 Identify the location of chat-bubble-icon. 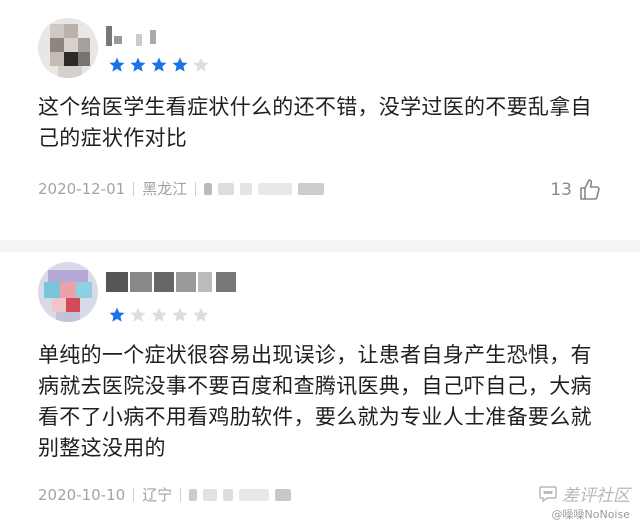
(548, 493).